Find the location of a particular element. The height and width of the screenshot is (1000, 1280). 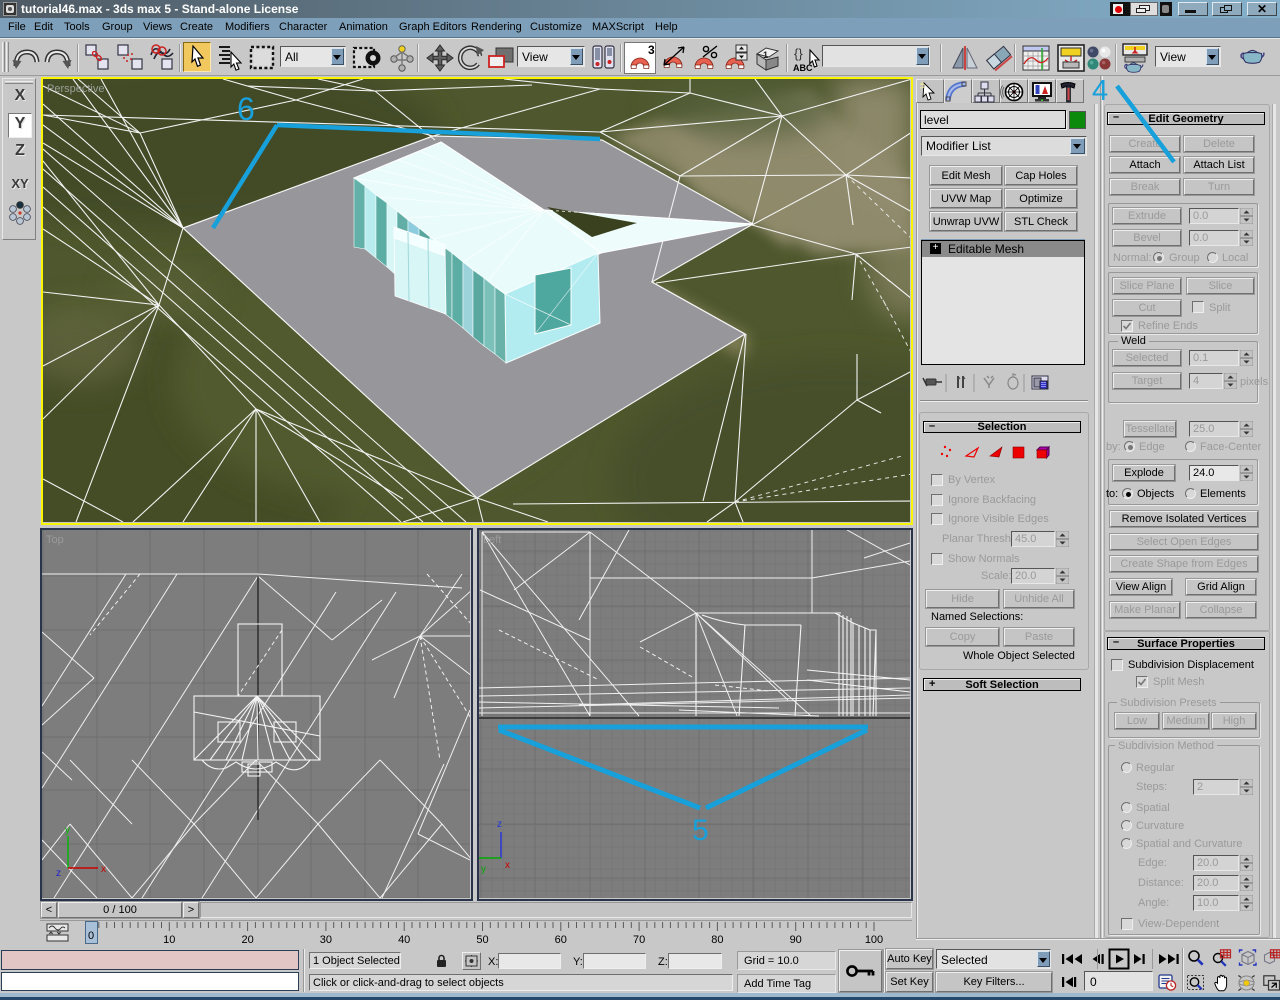

svg-text: 10 is located at coordinates (169, 940).